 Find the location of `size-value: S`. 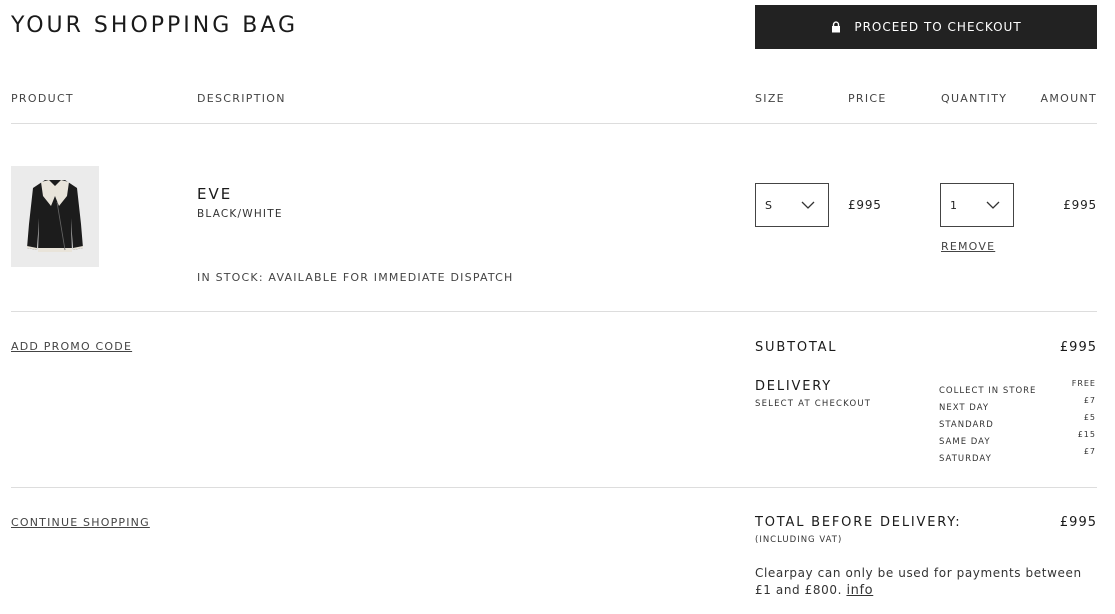

size-value: S is located at coordinates (768, 205).